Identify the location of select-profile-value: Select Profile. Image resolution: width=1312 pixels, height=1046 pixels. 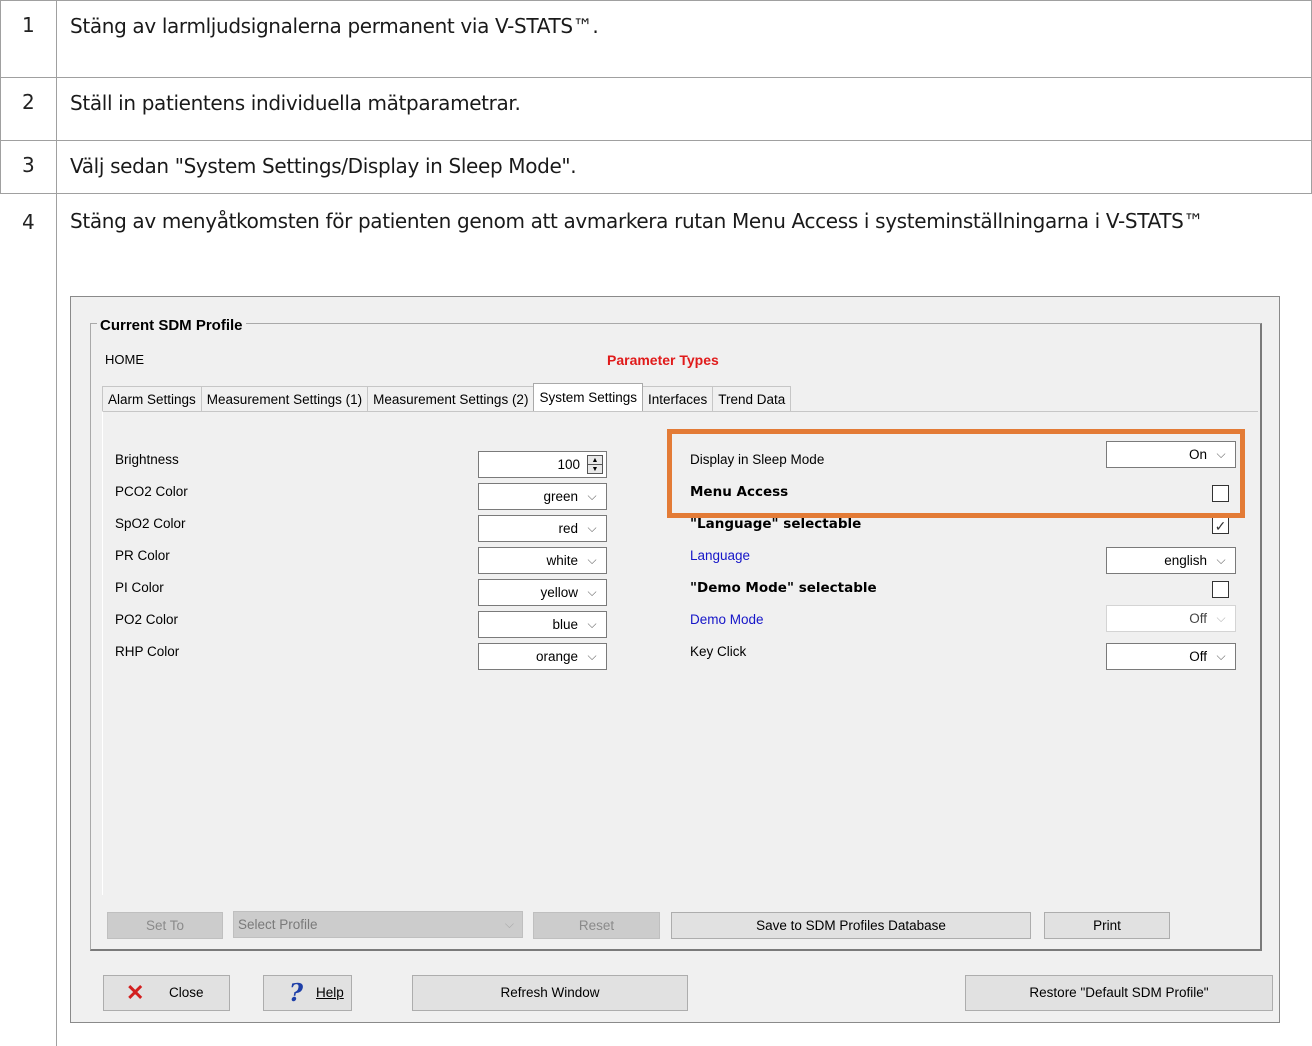
(278, 924).